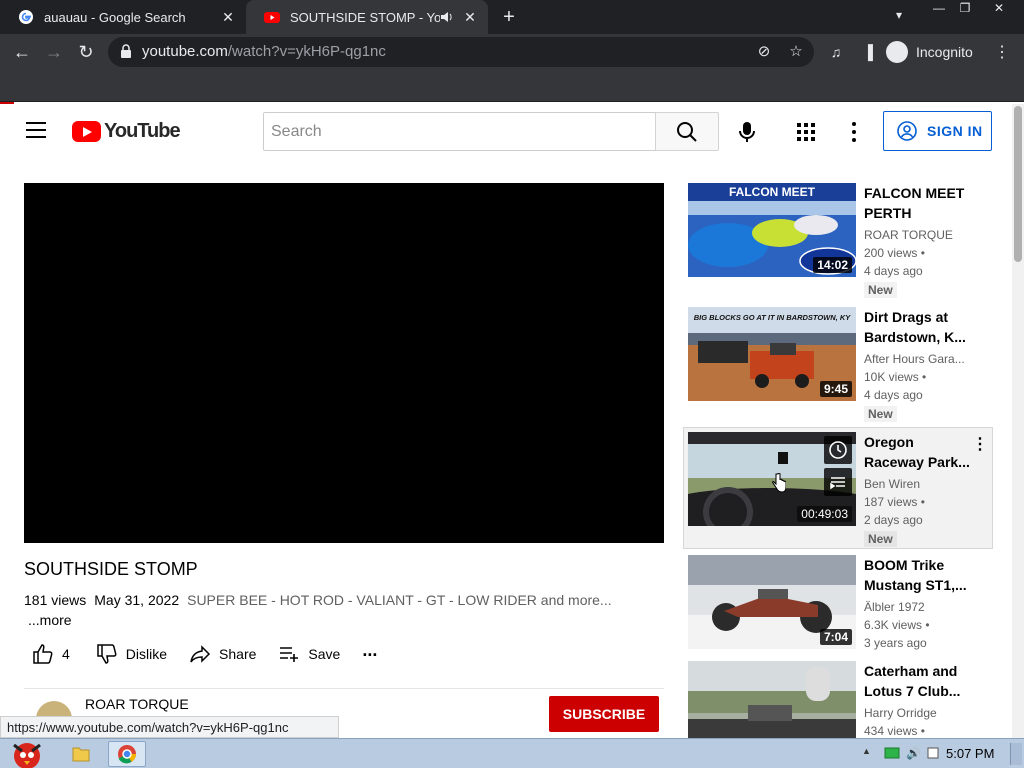 This screenshot has height=768, width=1024. Describe the element at coordinates (980, 444) in the screenshot. I see `action-menu-icon: ⋮` at that location.